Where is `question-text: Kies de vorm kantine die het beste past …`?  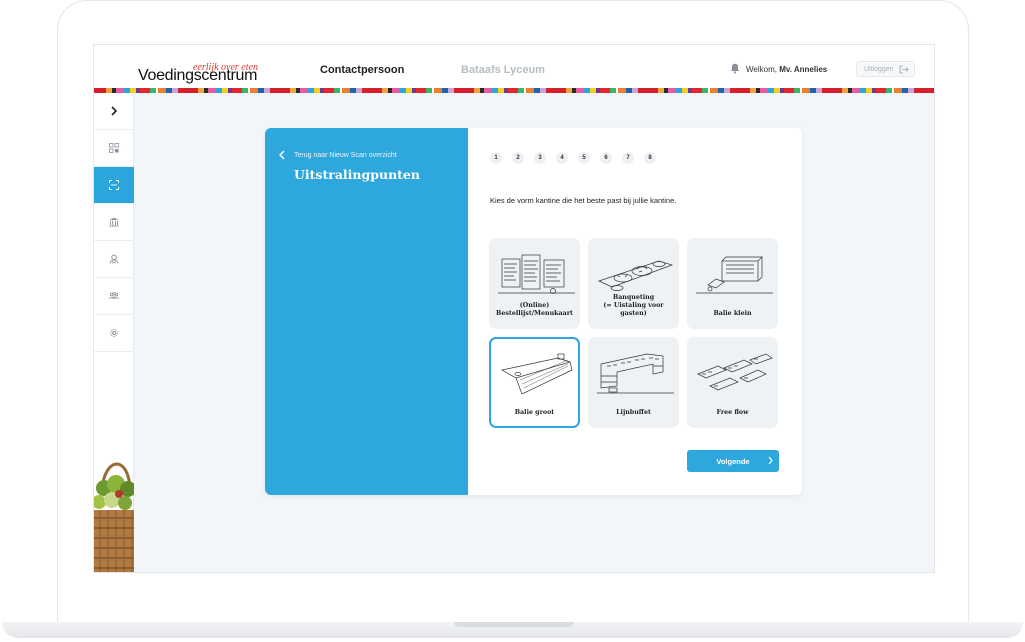
question-text: Kies de vorm kantine die het beste past … is located at coordinates (583, 200).